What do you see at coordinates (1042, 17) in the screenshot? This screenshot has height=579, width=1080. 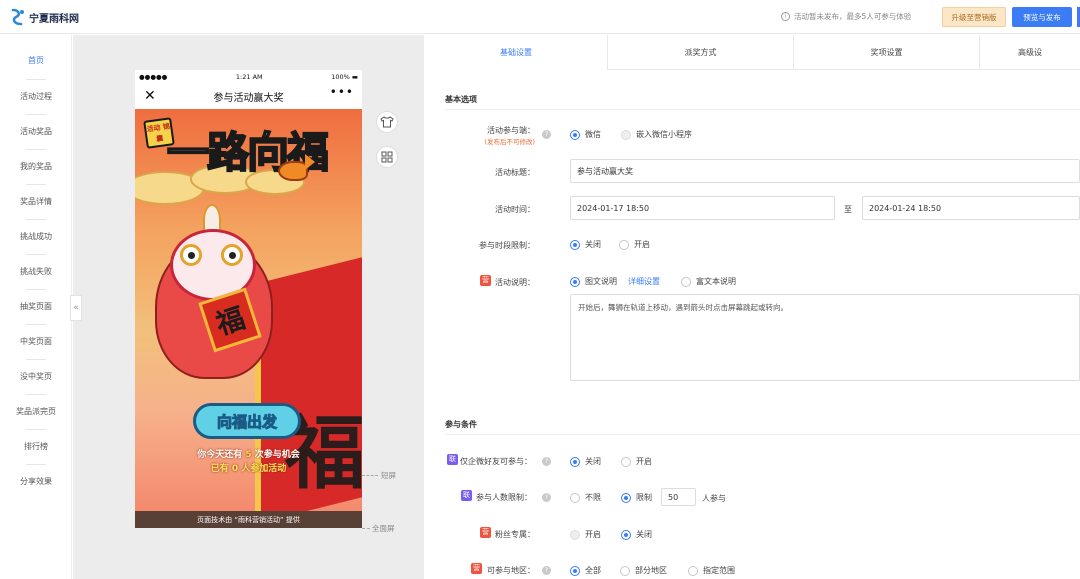 I see `preview-publish-button: 预览与发布` at bounding box center [1042, 17].